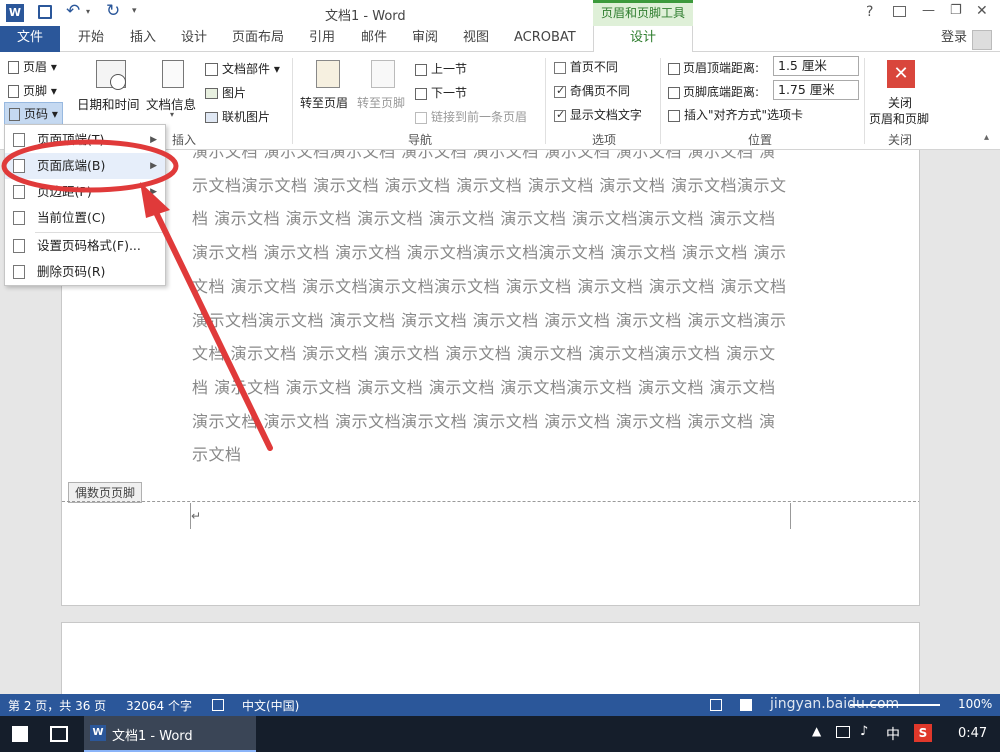 Image resolution: width=1000 pixels, height=752 pixels. What do you see at coordinates (816, 731) in the screenshot?
I see `tray-up-icon: ▲` at bounding box center [816, 731].